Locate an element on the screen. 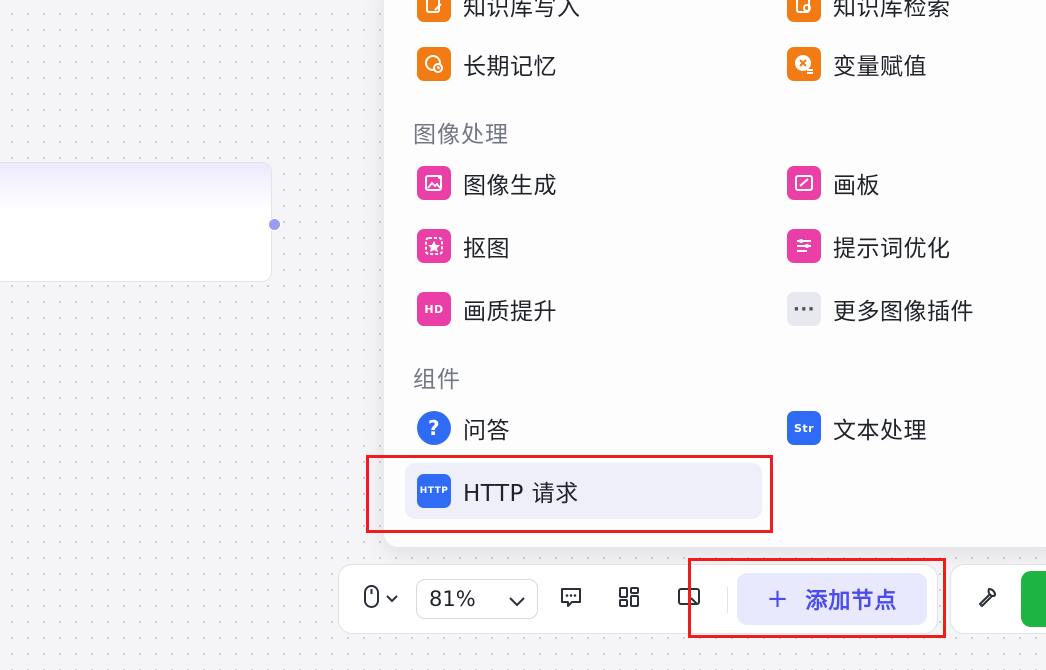  debug-settings-button is located at coordinates (987, 599).